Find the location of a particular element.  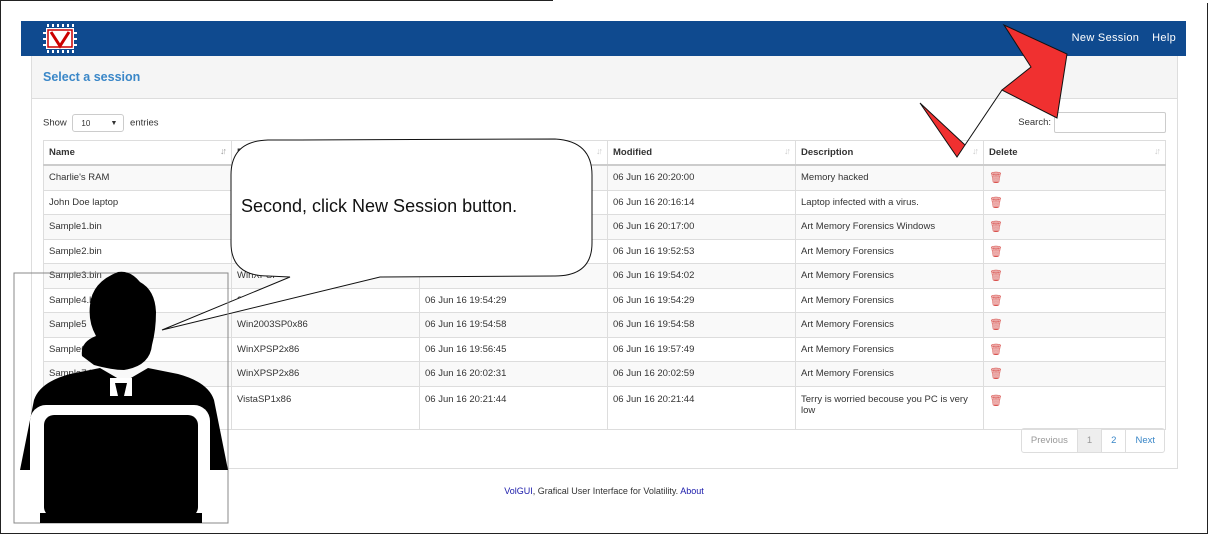

pointer-arrow is located at coordinates (993, 90).